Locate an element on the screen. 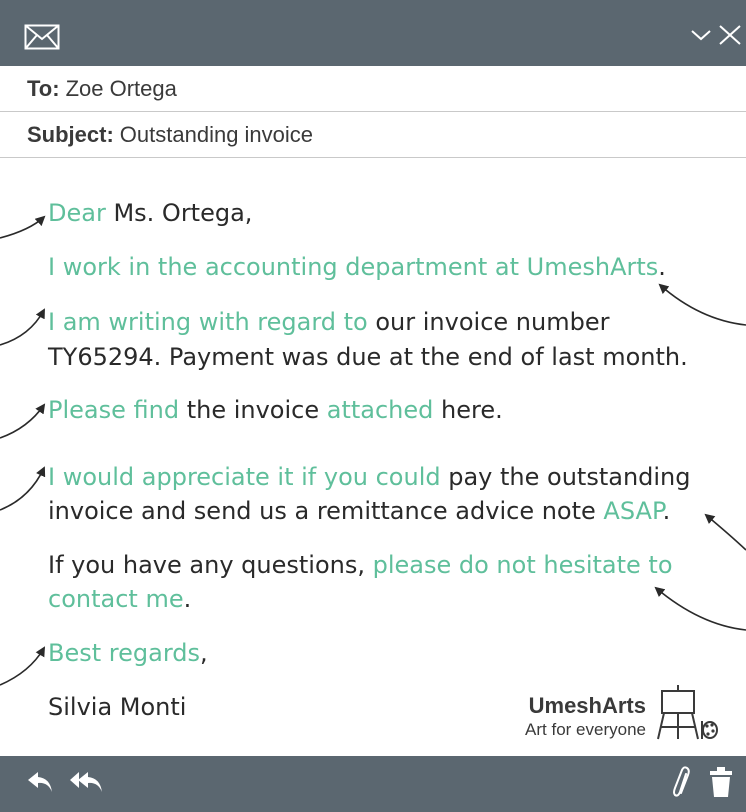  to-field: To: Zoe Ortega is located at coordinates (373, 89).